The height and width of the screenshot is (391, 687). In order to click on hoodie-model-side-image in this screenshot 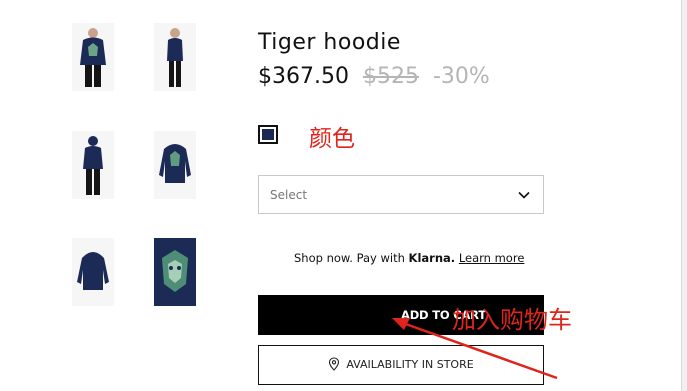, I will do `click(175, 57)`.